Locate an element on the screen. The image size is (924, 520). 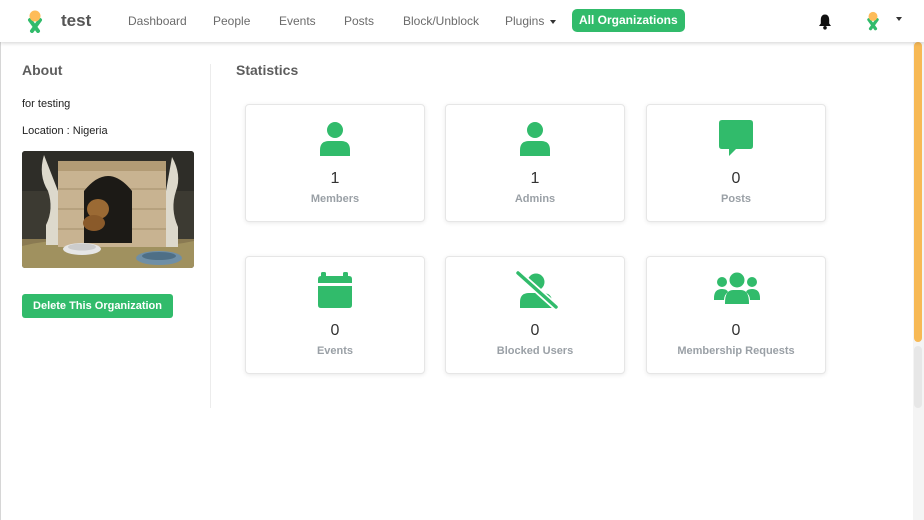
about-heading: About is located at coordinates (42, 70).